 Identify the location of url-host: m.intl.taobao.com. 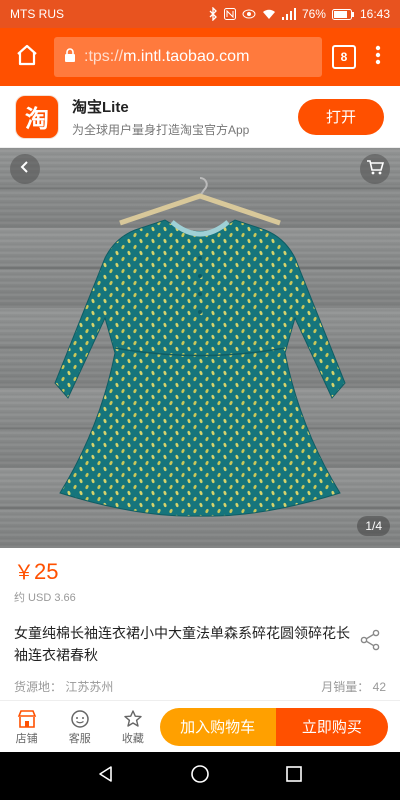
(186, 56).